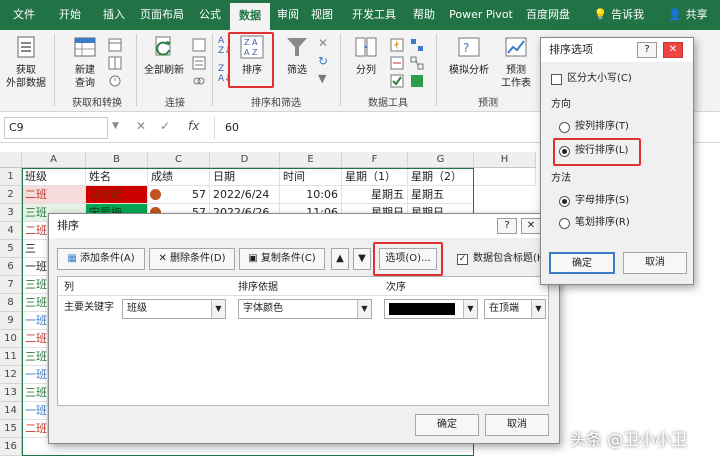 The image size is (720, 462). Describe the element at coordinates (192, 259) in the screenshot. I see `delete-level-button: ✕ 删除条件(D)` at that location.